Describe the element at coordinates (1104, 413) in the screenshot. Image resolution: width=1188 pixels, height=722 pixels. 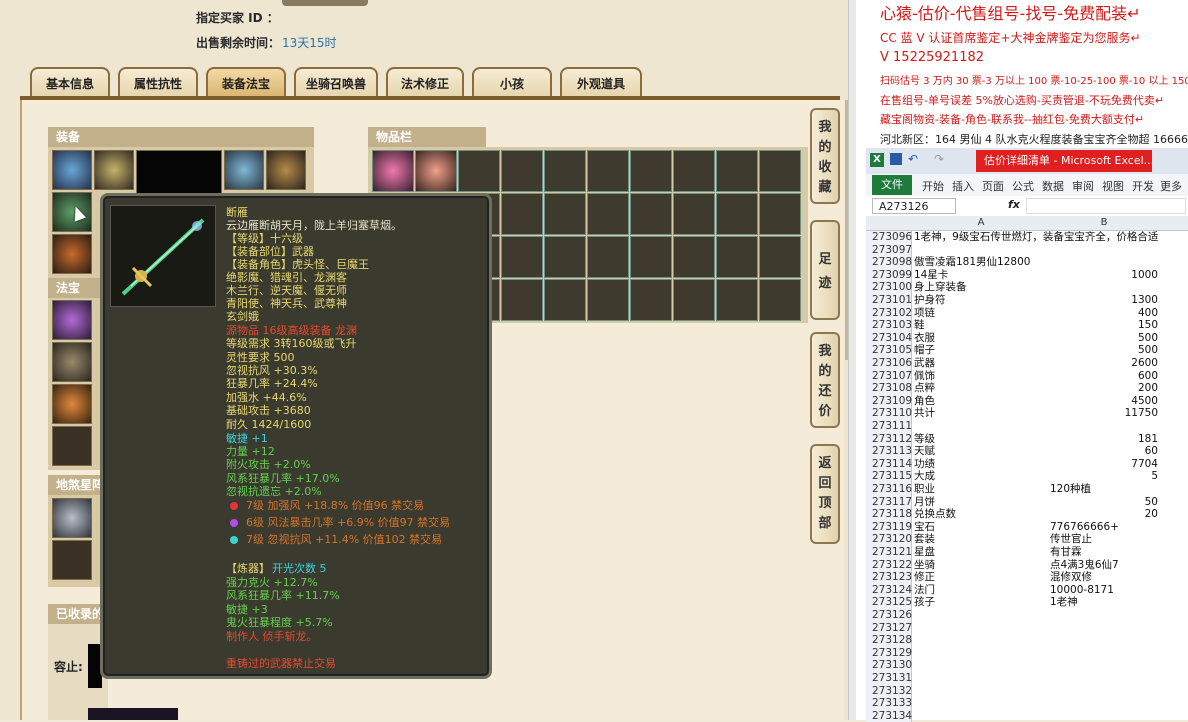
I see `cell-b: 11750` at that location.